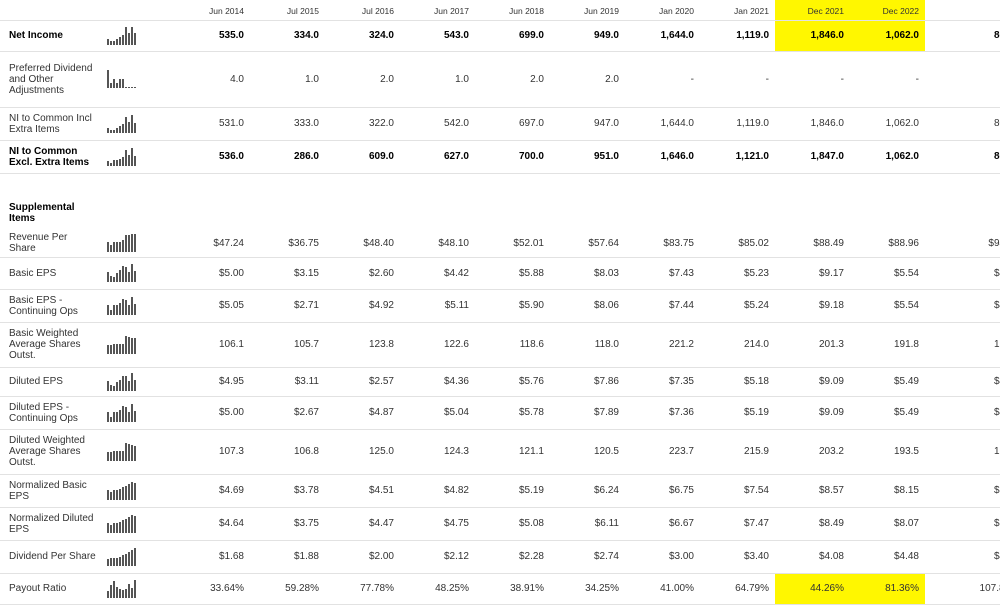 This screenshot has width=1000, height=608. Describe the element at coordinates (50, 345) in the screenshot. I see `row-label: Basic Weighted Average Shares Outst.` at that location.